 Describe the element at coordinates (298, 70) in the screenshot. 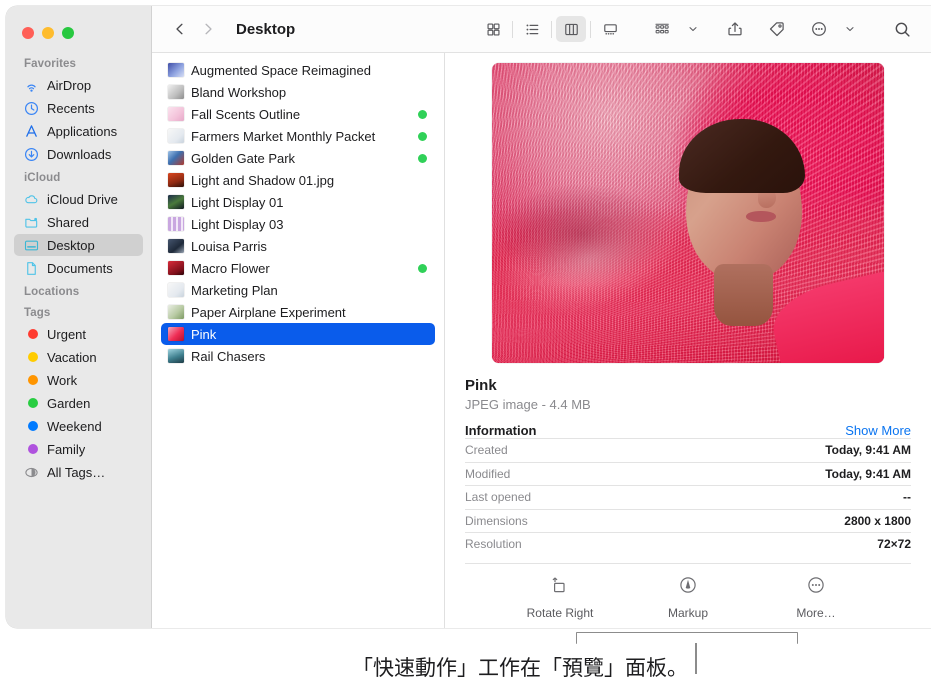

I see `file-row: Augmented Space Reimagined` at that location.